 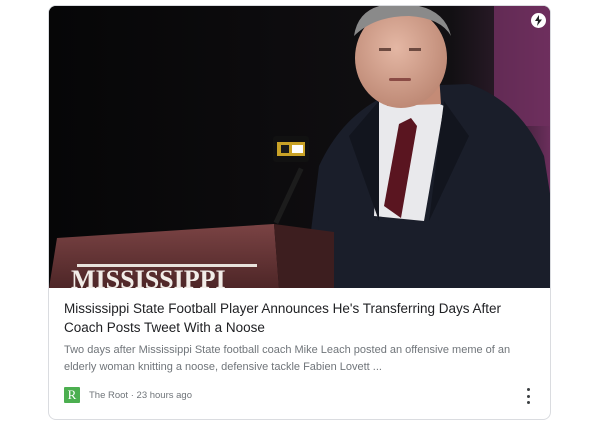 I want to click on article-timestamp: 23 hours ago, so click(x=164, y=395).